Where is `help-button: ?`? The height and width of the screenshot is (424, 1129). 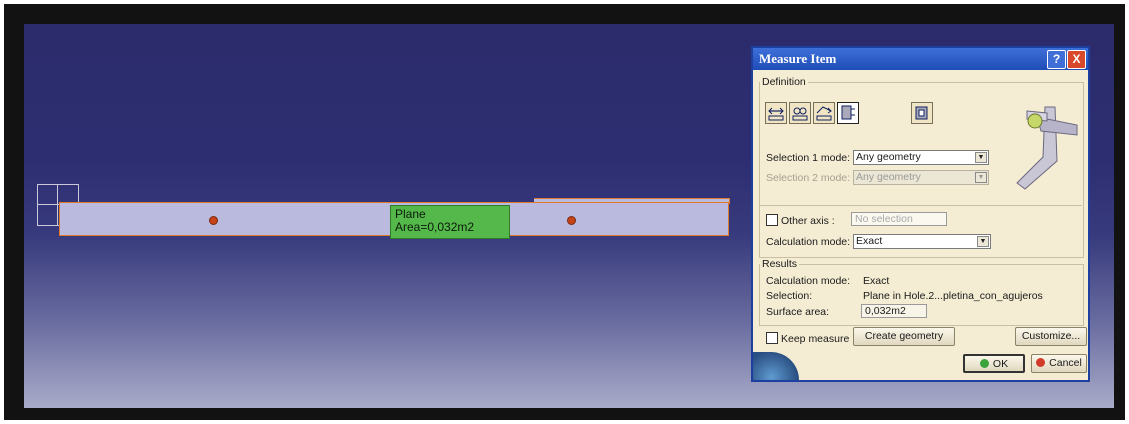 help-button: ? is located at coordinates (1056, 59).